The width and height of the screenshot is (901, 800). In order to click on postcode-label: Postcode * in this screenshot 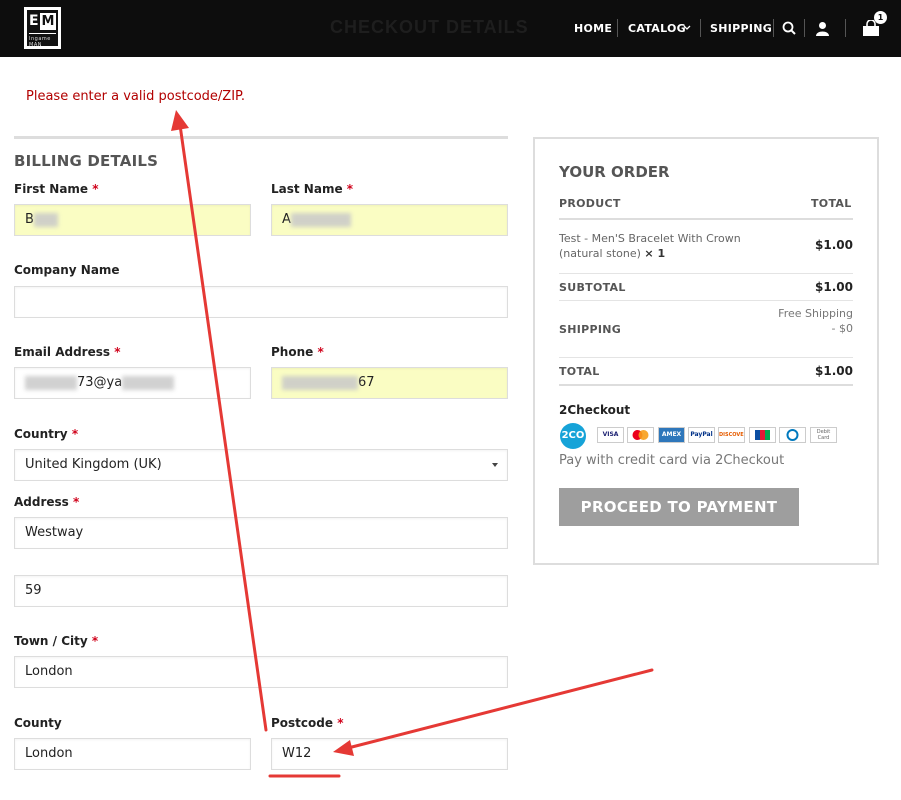, I will do `click(307, 723)`.